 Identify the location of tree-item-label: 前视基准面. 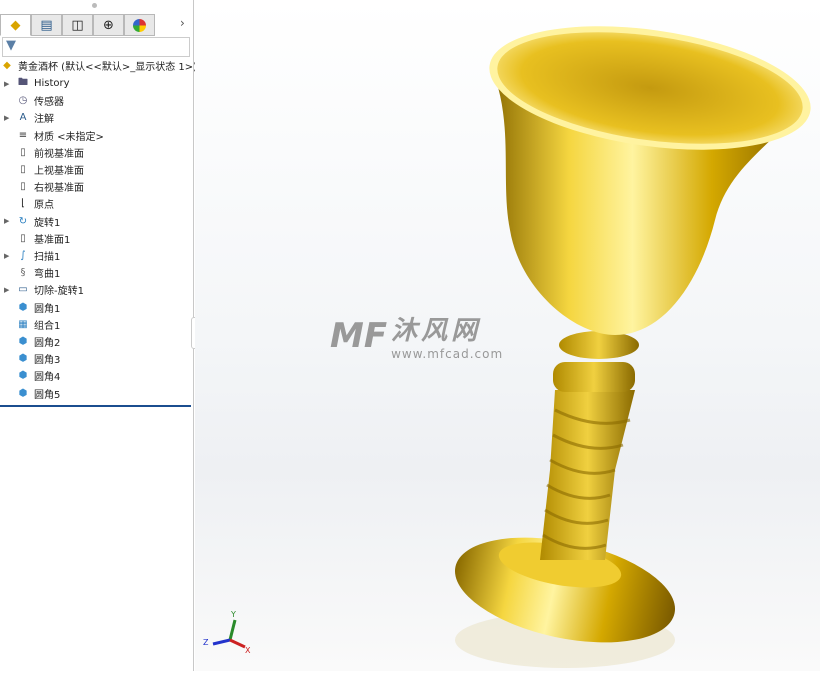
(59, 154).